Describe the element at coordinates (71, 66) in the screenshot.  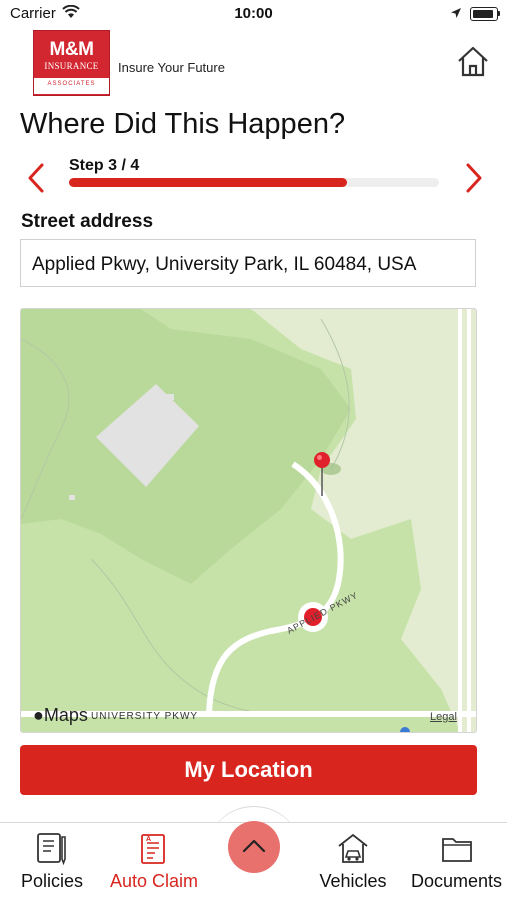
I see `logo-sub-text: INSURANCE` at that location.